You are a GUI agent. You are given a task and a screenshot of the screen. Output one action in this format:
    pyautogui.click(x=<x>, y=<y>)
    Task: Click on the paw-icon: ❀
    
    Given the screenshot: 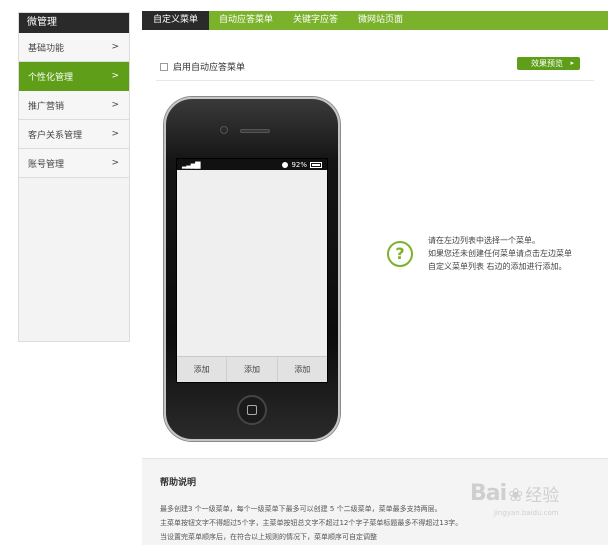 What is the action you would take?
    pyautogui.click(x=516, y=495)
    